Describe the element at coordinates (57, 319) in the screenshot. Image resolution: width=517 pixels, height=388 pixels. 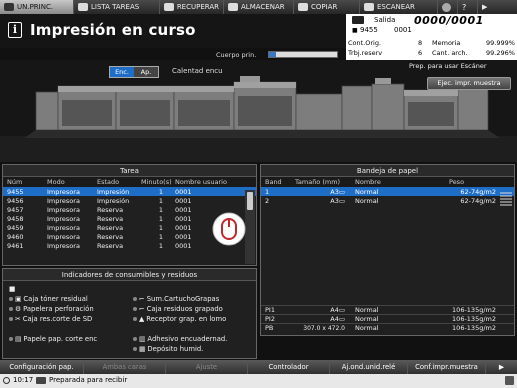
I see `item-label: Caja res.corte de SD` at that location.